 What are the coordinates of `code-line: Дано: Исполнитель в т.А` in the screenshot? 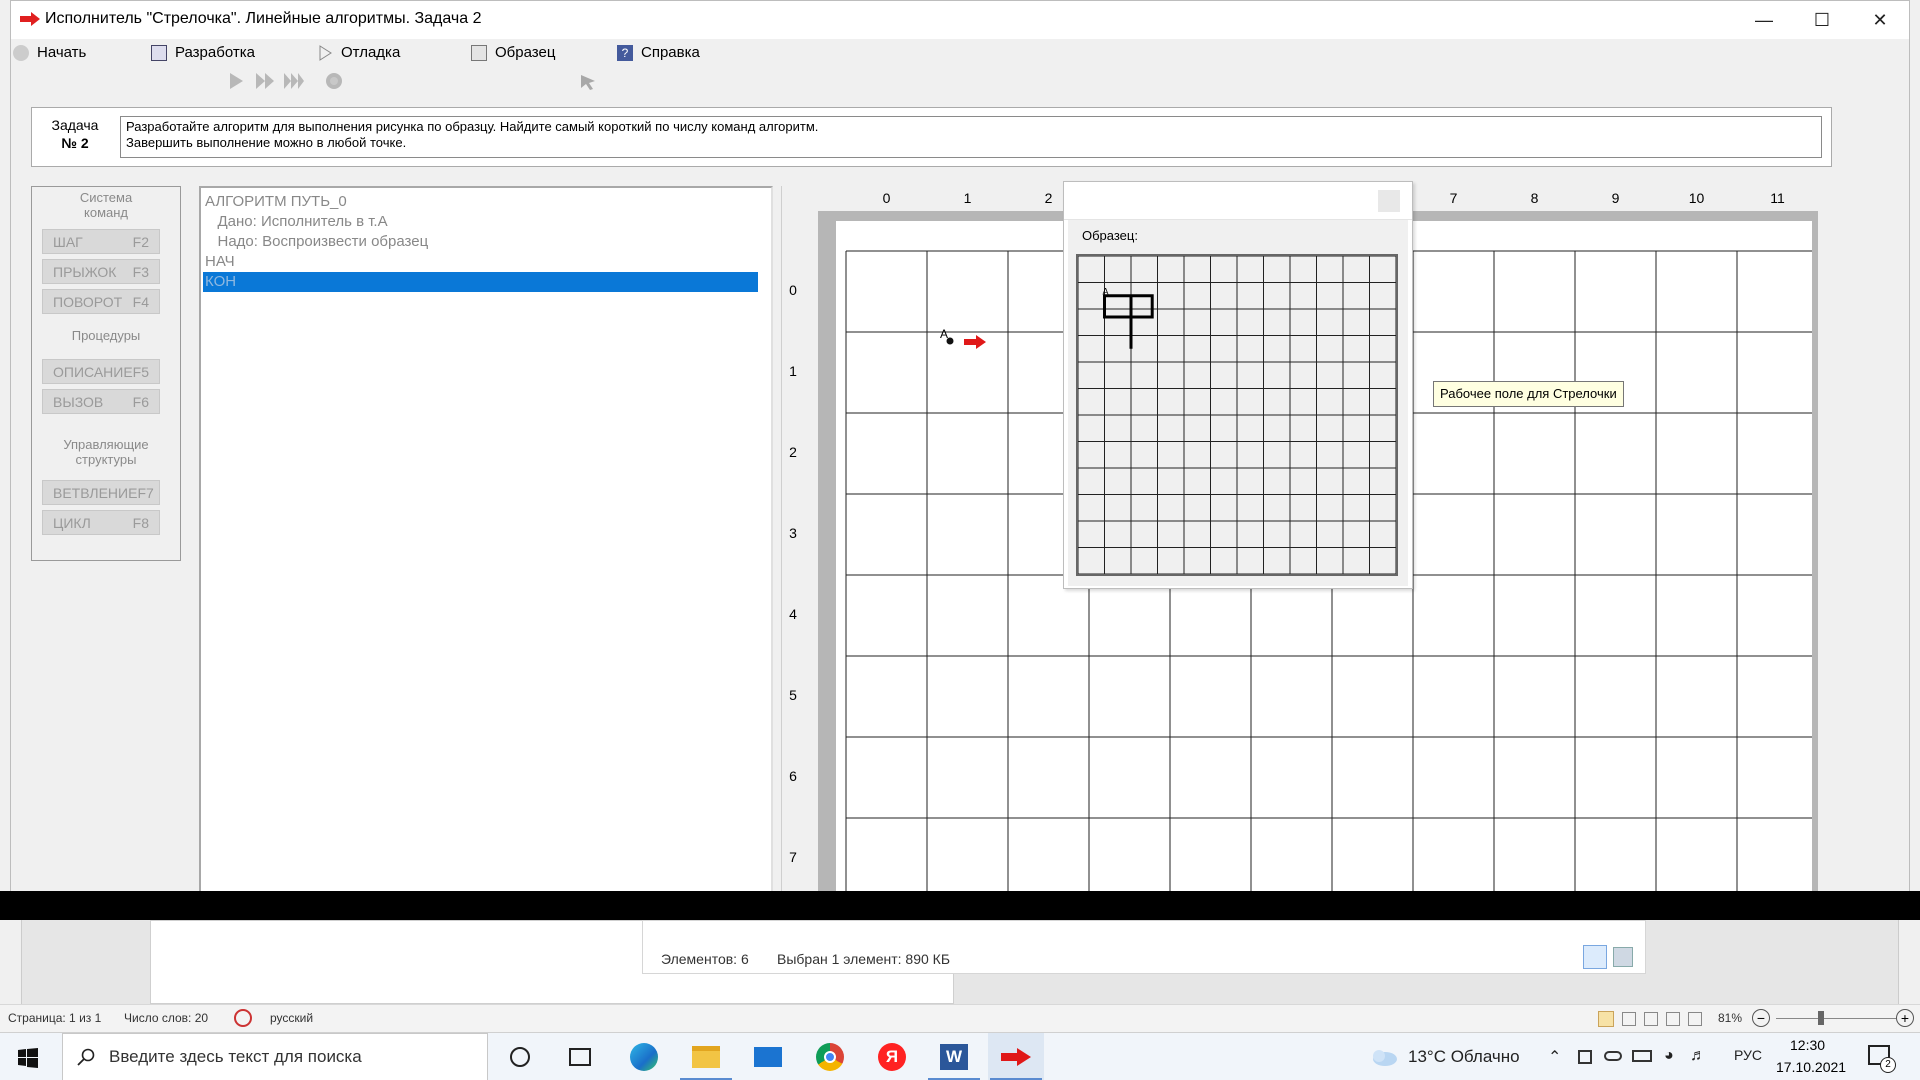 It's located at (296, 222).